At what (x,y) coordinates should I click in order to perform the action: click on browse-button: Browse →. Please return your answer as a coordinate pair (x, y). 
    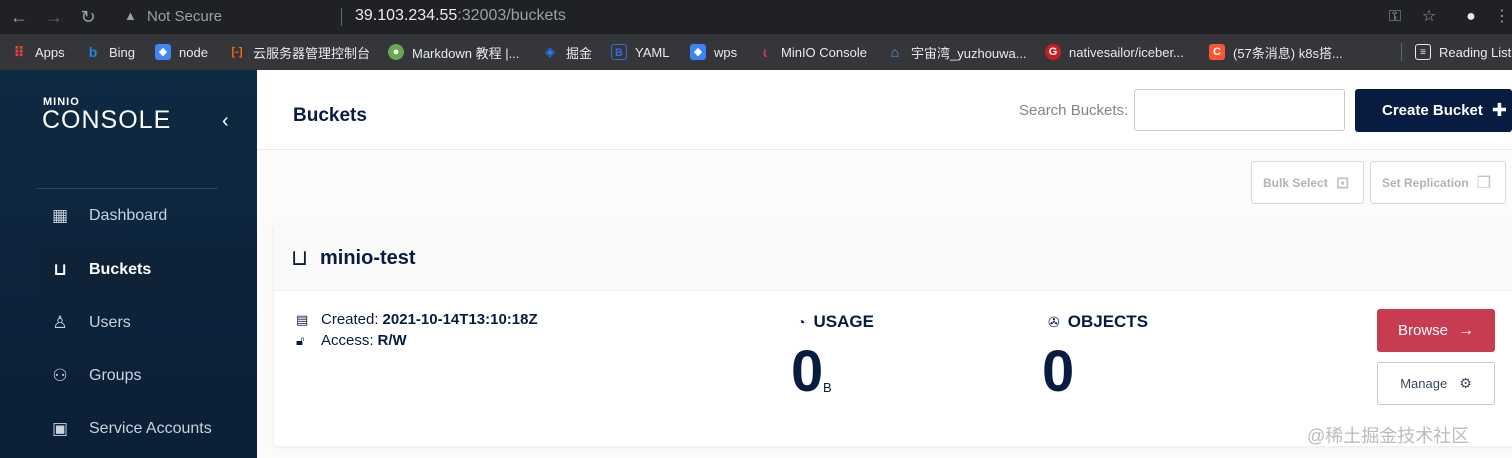
    Looking at the image, I should click on (1436, 330).